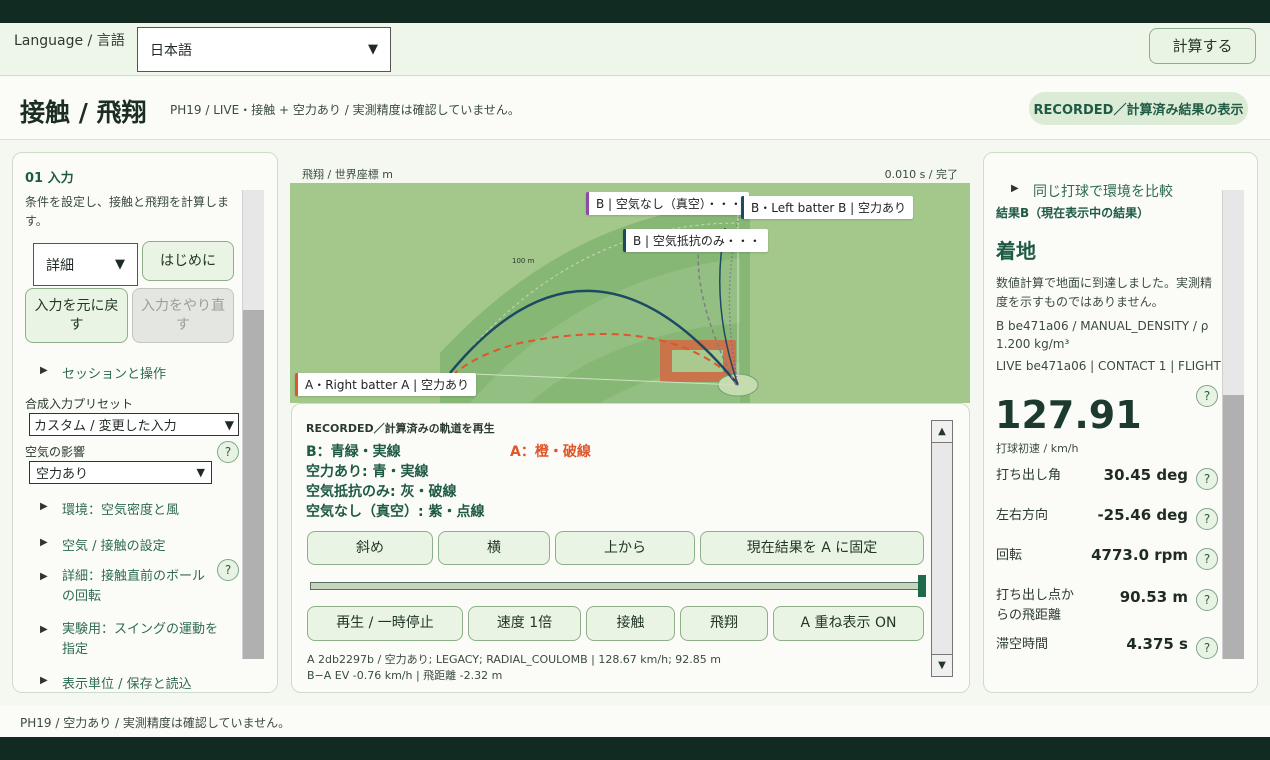 Image resolution: width=1270 pixels, height=760 pixels. I want to click on section-environment: ▶ 環境：空気密度と風, so click(140, 508).